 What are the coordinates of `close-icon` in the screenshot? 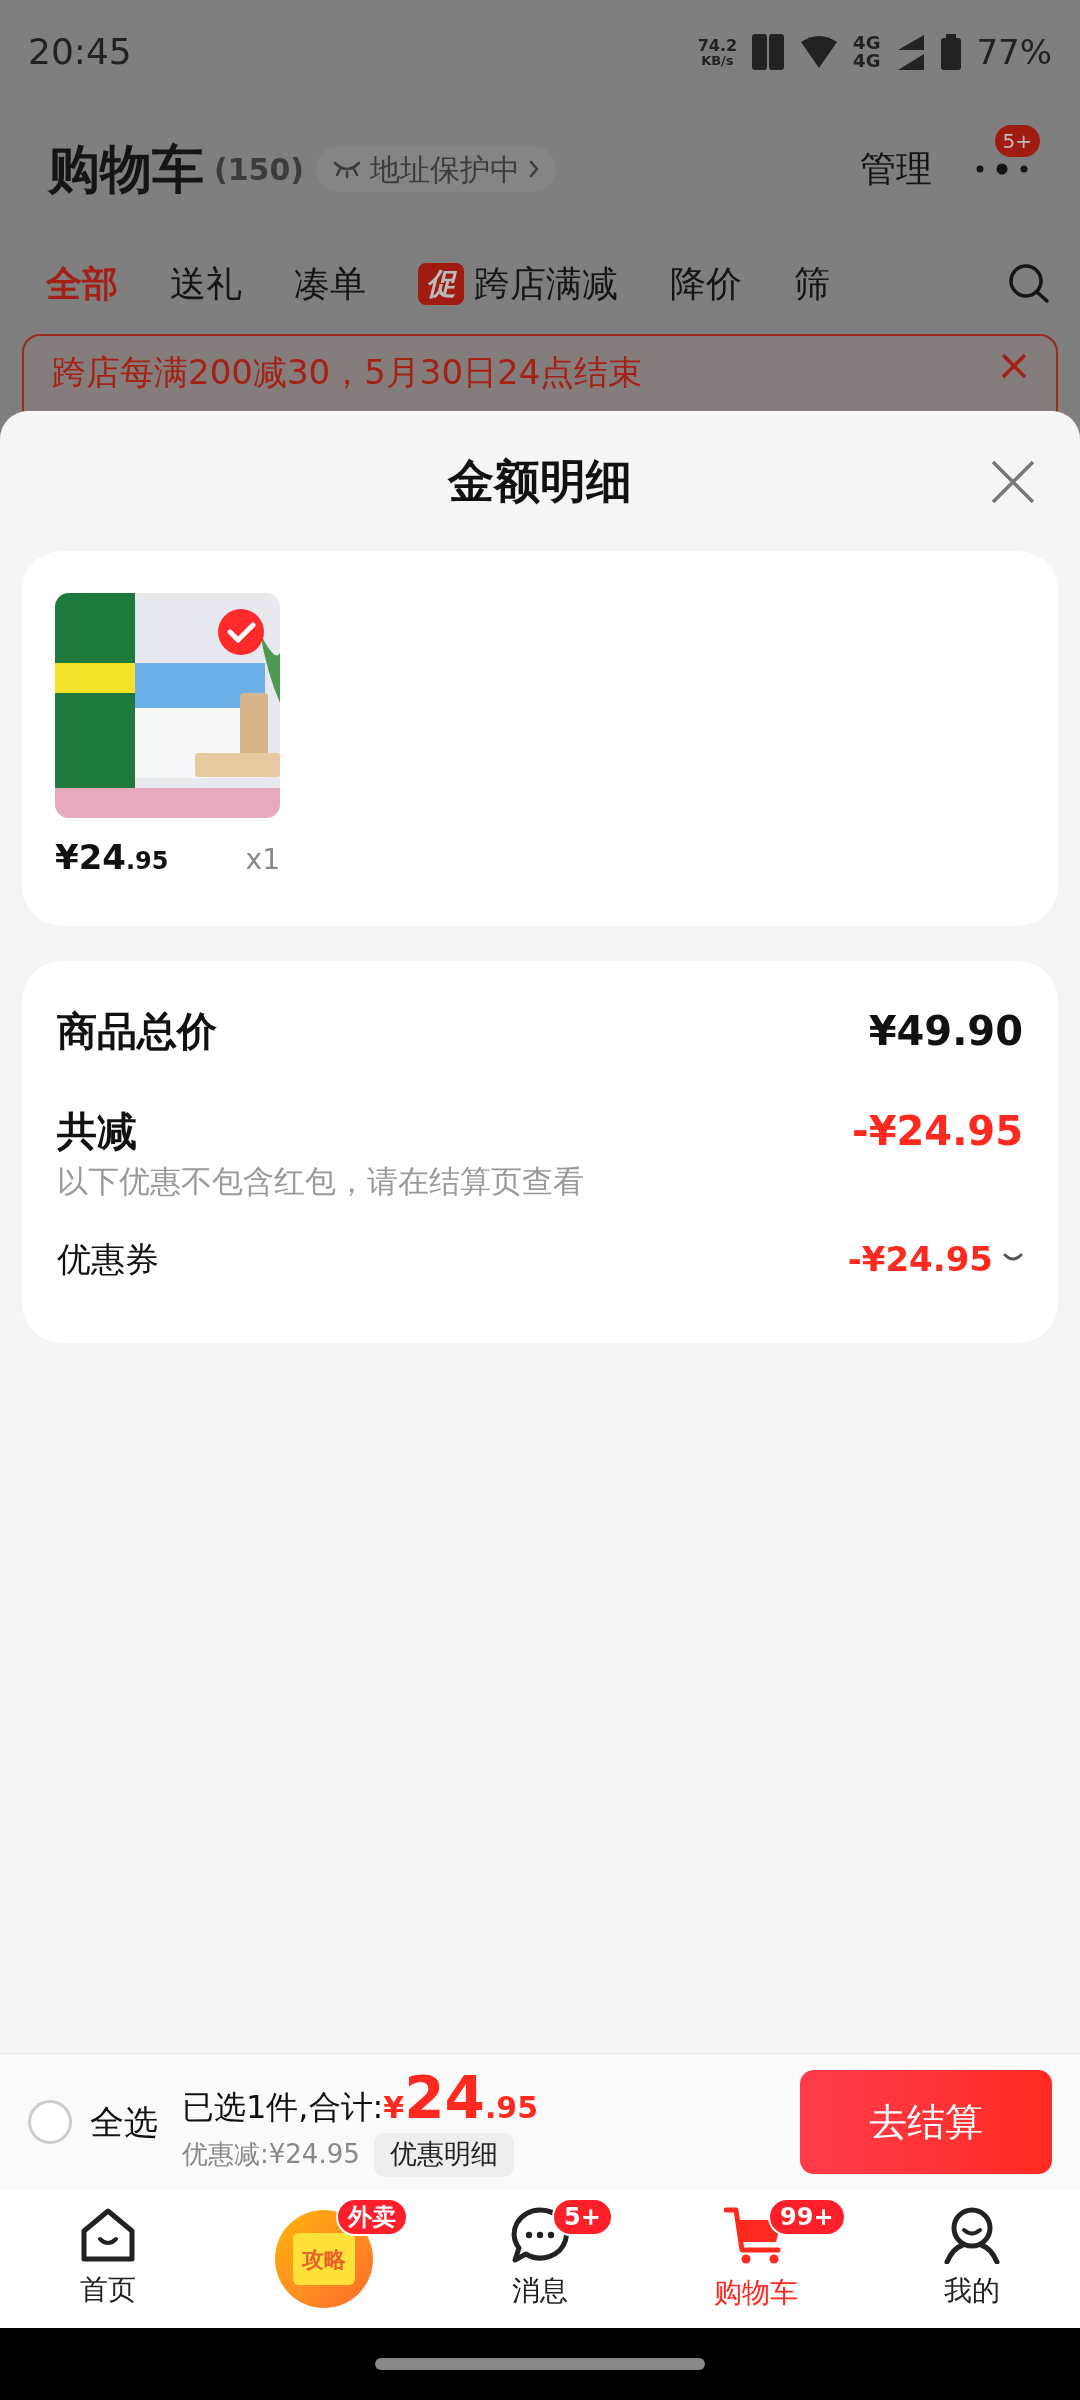 It's located at (1013, 482).